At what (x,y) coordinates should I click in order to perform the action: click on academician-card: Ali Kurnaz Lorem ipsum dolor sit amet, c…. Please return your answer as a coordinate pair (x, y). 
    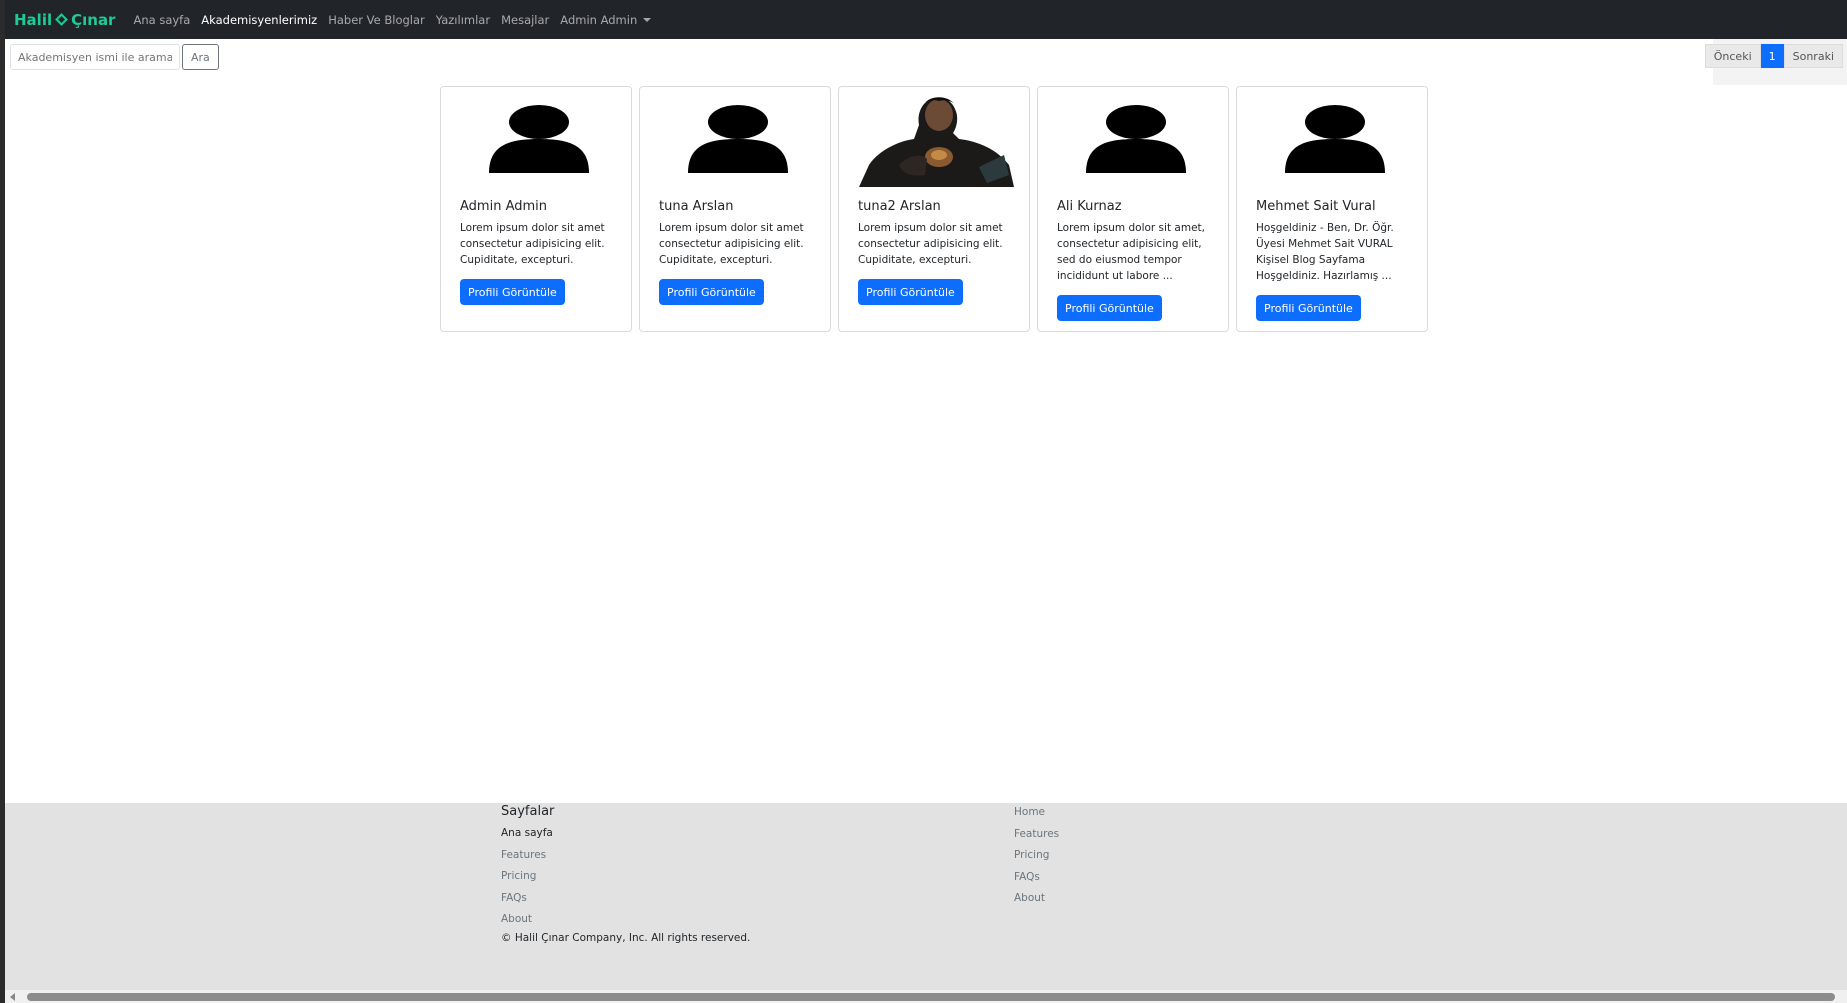
    Looking at the image, I should click on (1133, 209).